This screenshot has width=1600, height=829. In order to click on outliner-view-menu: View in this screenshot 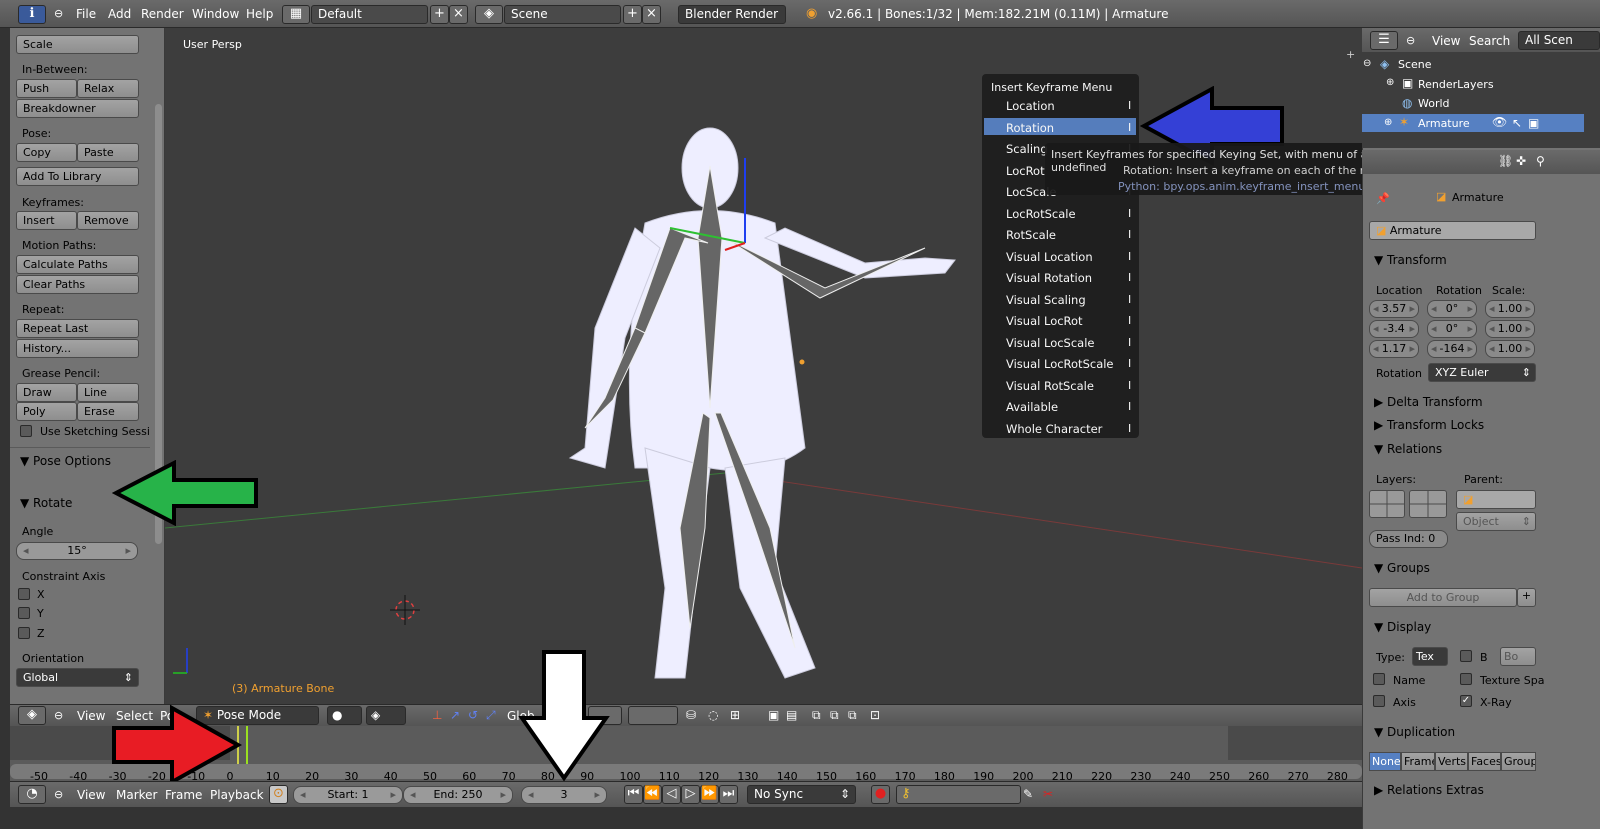, I will do `click(1446, 41)`.